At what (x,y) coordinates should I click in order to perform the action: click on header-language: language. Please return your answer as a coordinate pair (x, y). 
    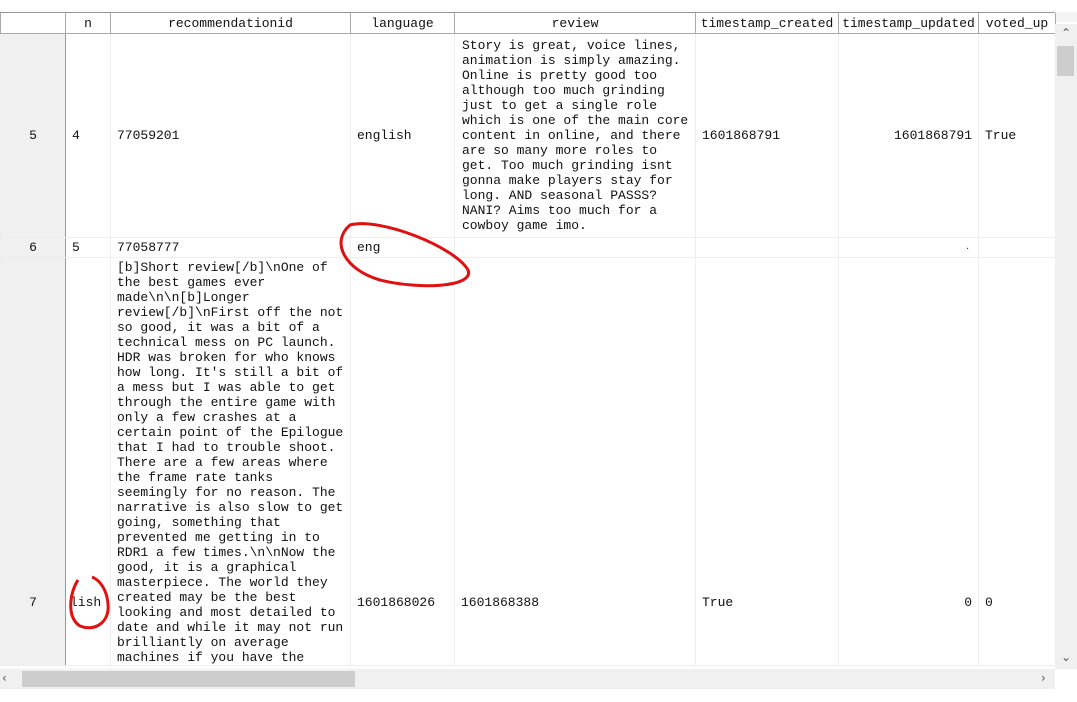
    Looking at the image, I should click on (402, 23).